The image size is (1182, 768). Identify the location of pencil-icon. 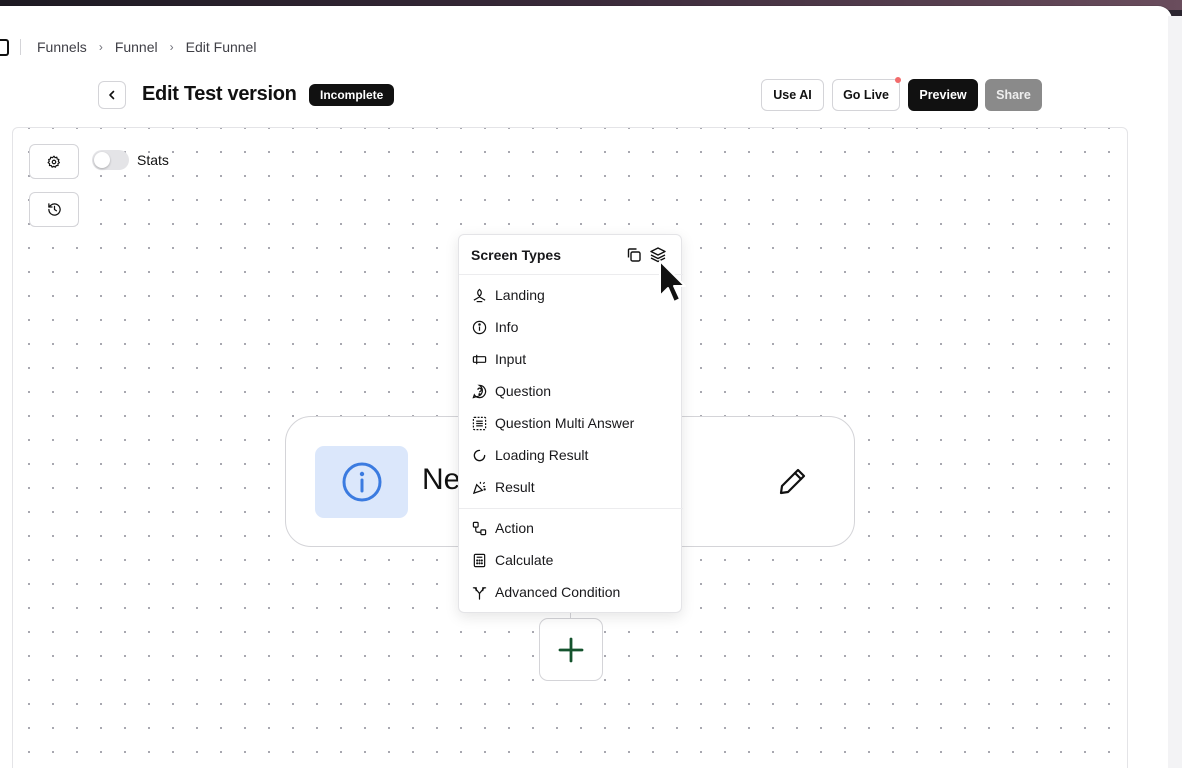
(793, 481).